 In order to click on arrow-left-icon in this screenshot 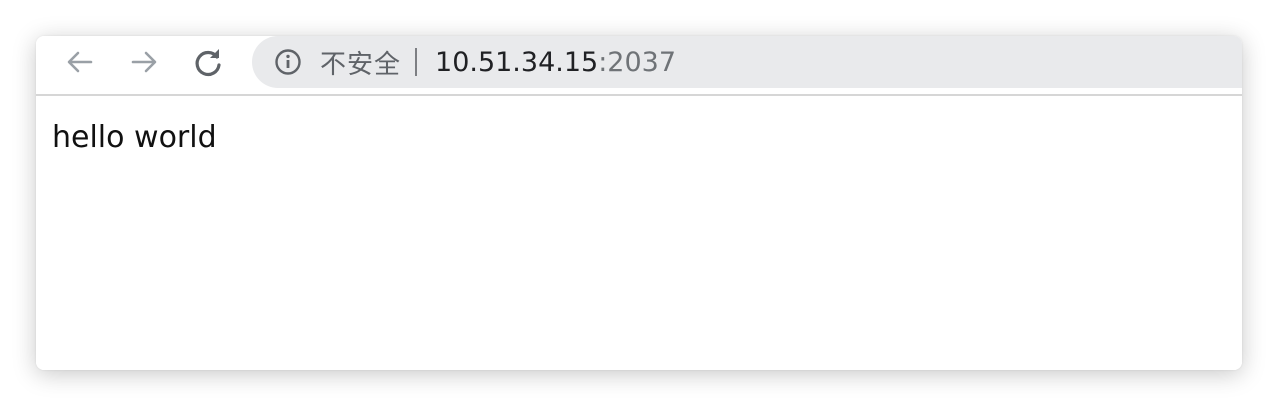, I will do `click(80, 62)`.